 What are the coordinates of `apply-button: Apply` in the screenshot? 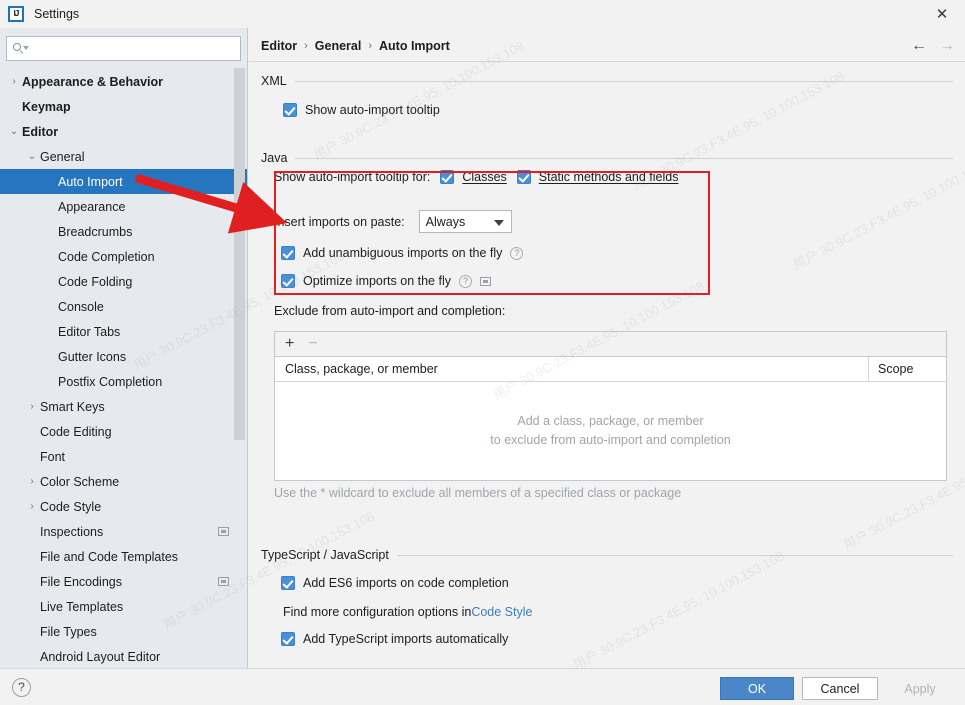 It's located at (920, 688).